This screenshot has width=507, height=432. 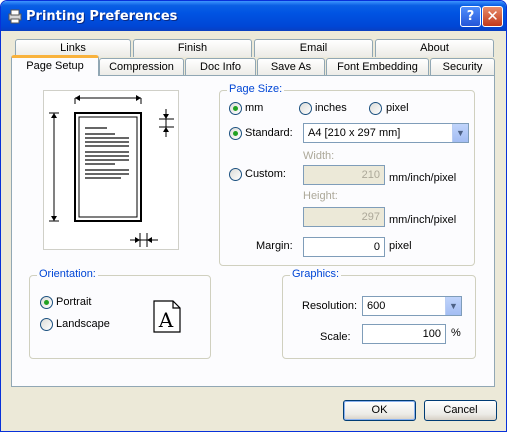 I want to click on portrait-page-icon: A, so click(x=167, y=316).